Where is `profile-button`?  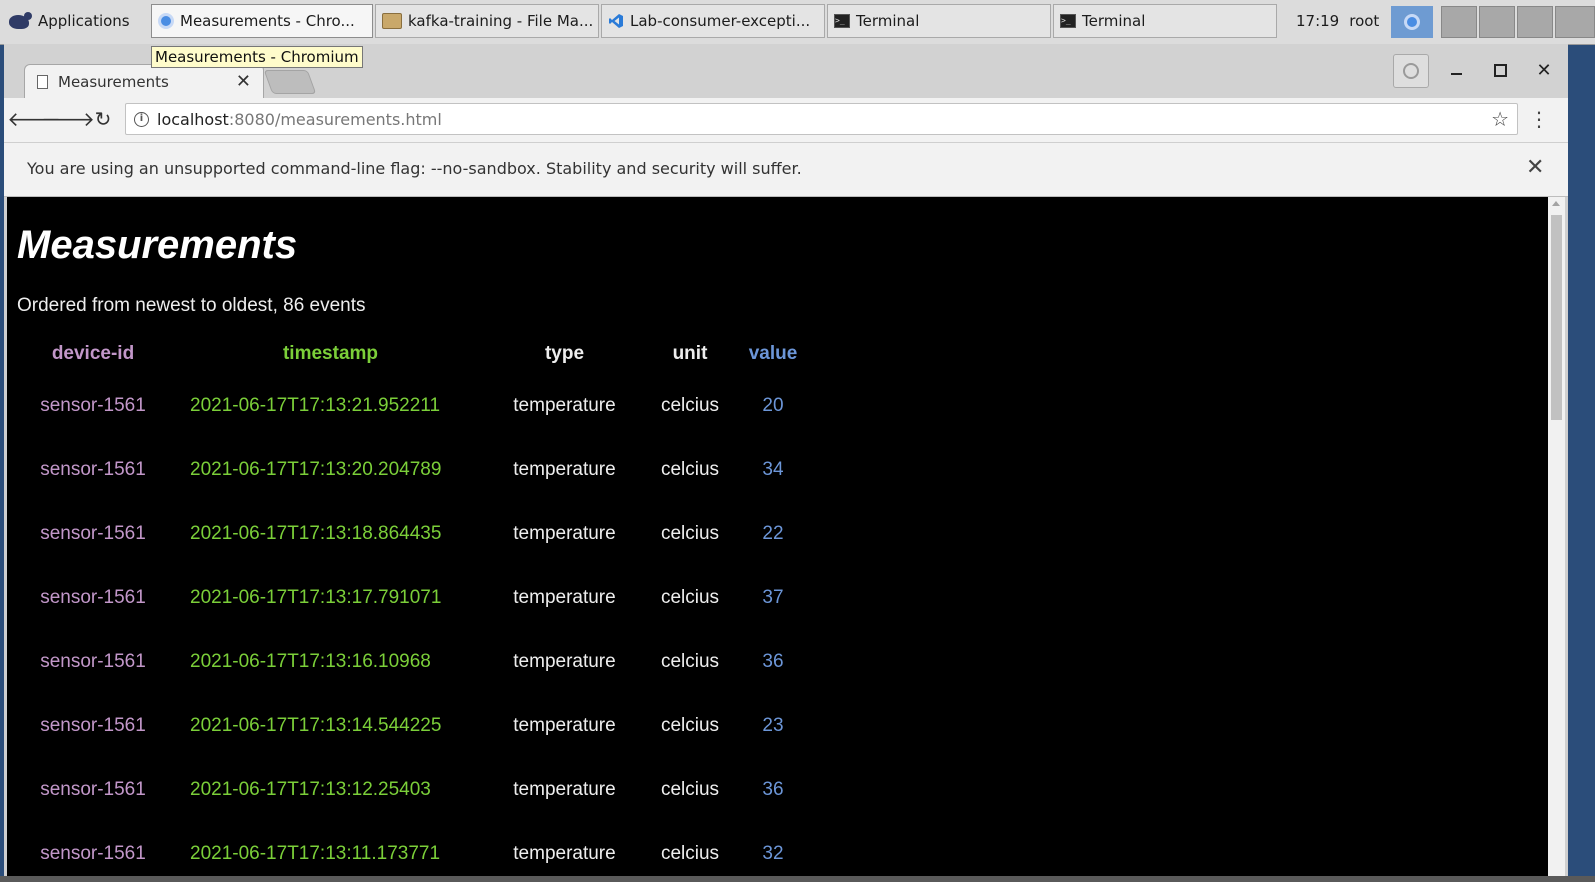 profile-button is located at coordinates (1411, 71).